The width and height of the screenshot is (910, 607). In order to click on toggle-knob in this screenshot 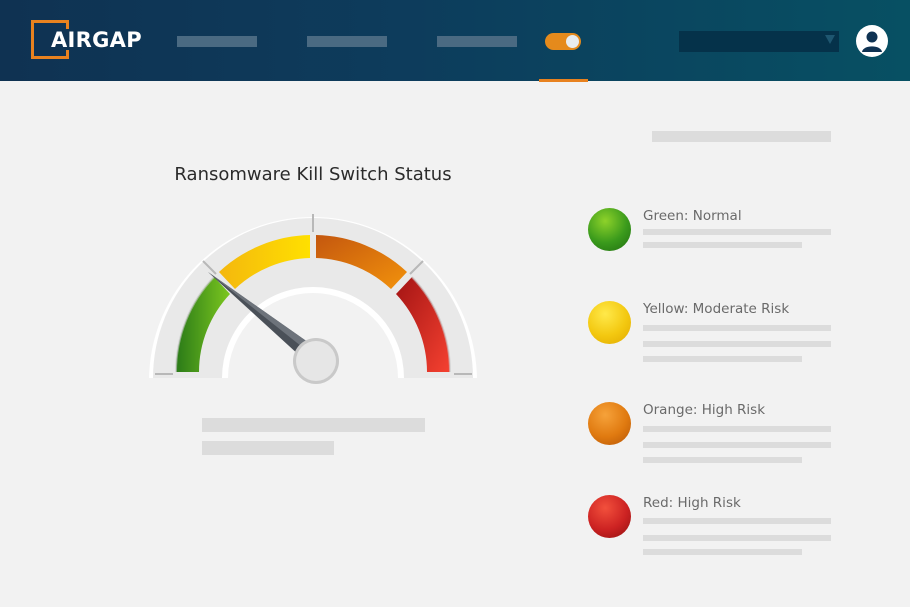, I will do `click(572, 41)`.